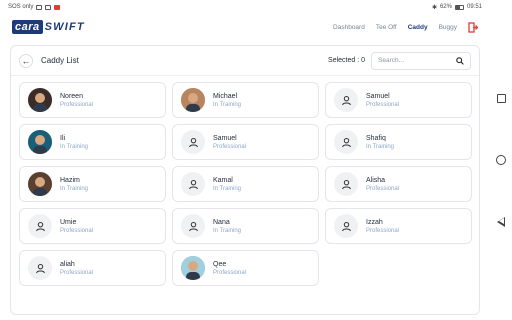 Image resolution: width=512 pixels, height=320 pixels. Describe the element at coordinates (460, 60) in the screenshot. I see `search-icon` at that location.